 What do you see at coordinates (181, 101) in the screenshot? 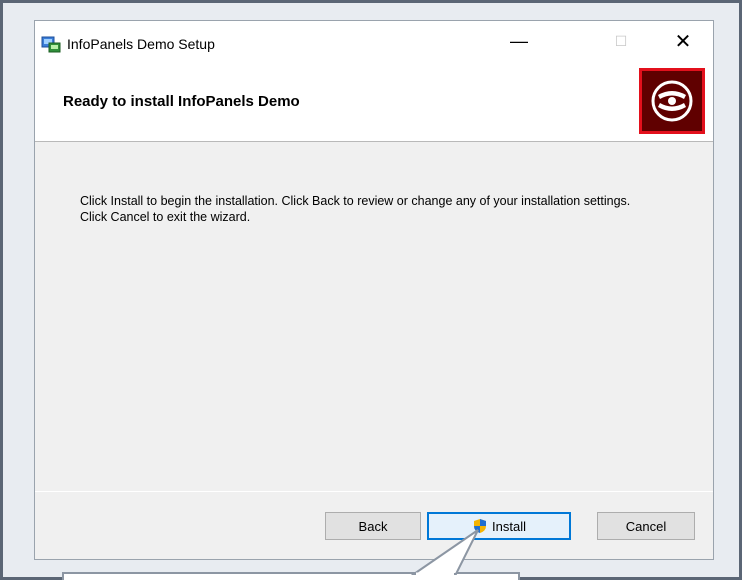
I see `page-heading: Ready to install InfoPanels Demo` at bounding box center [181, 101].